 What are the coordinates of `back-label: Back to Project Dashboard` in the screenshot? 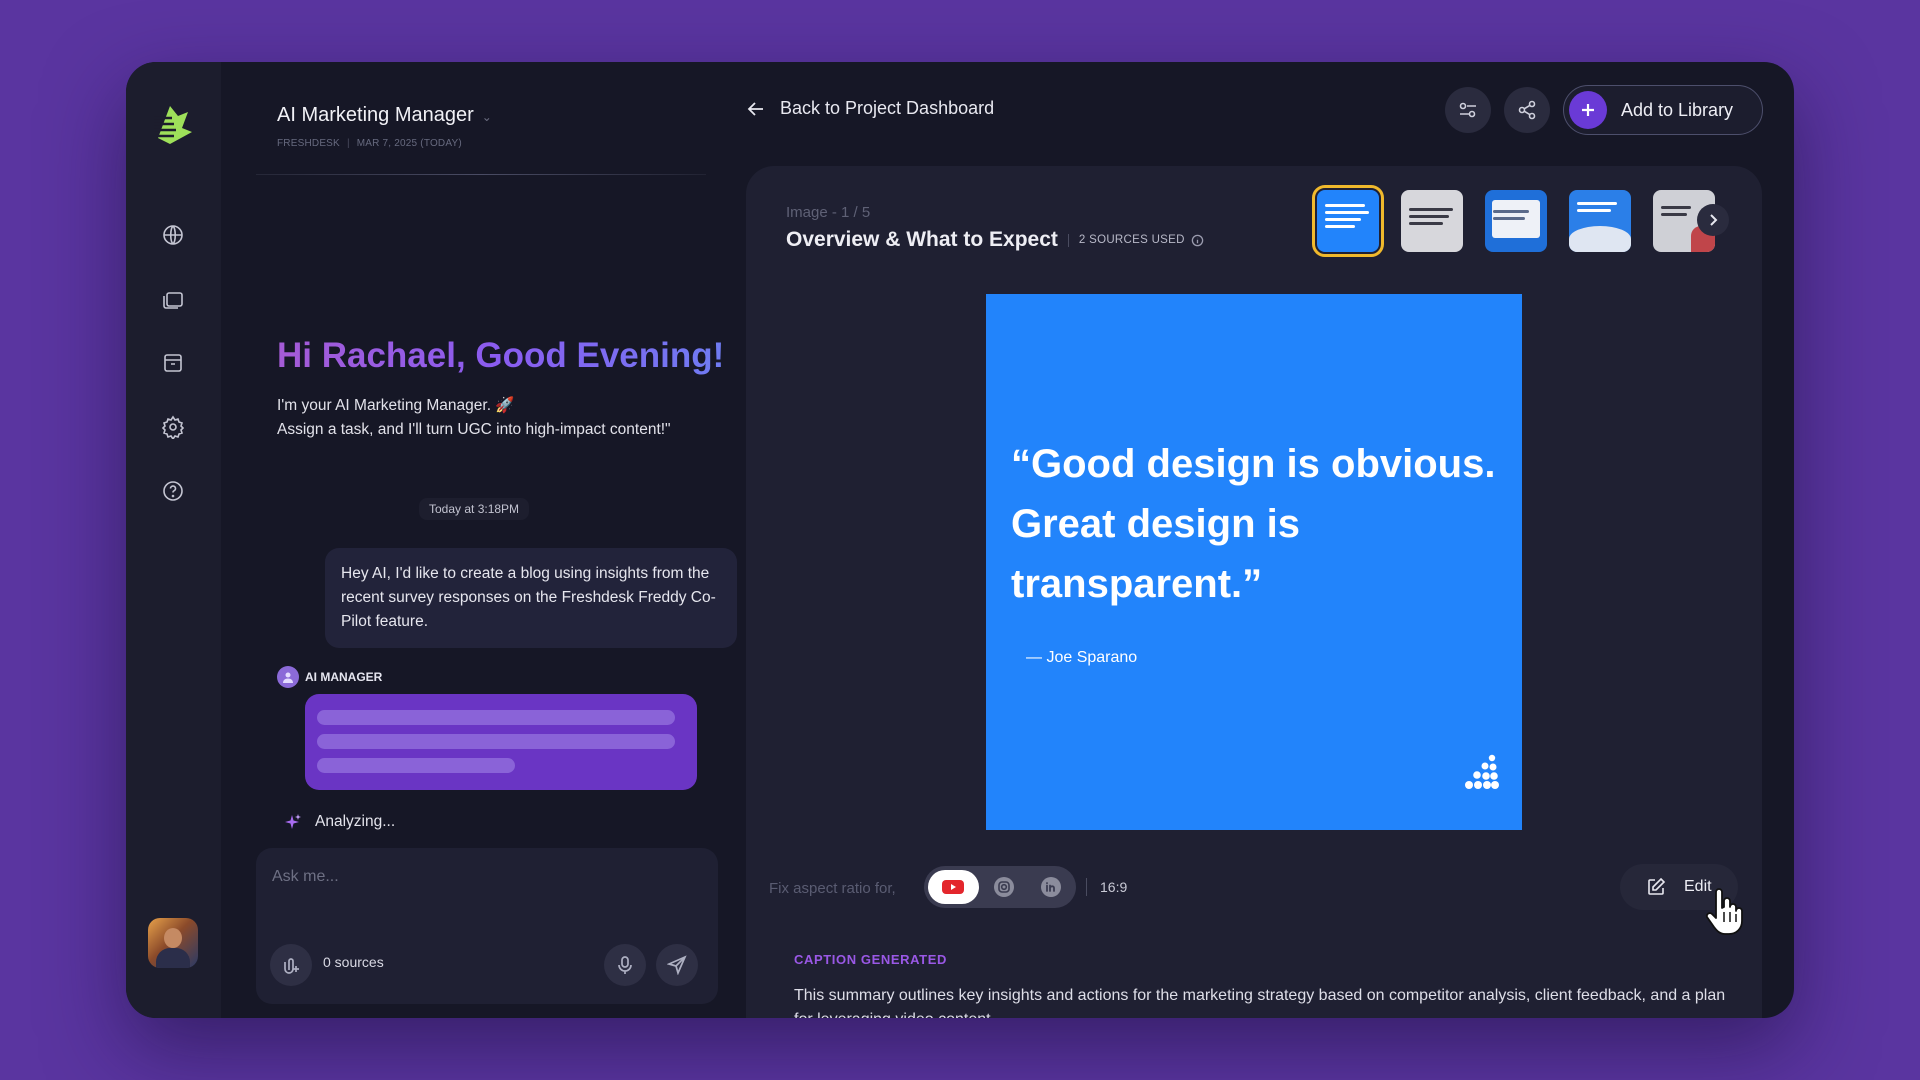 It's located at (887, 108).